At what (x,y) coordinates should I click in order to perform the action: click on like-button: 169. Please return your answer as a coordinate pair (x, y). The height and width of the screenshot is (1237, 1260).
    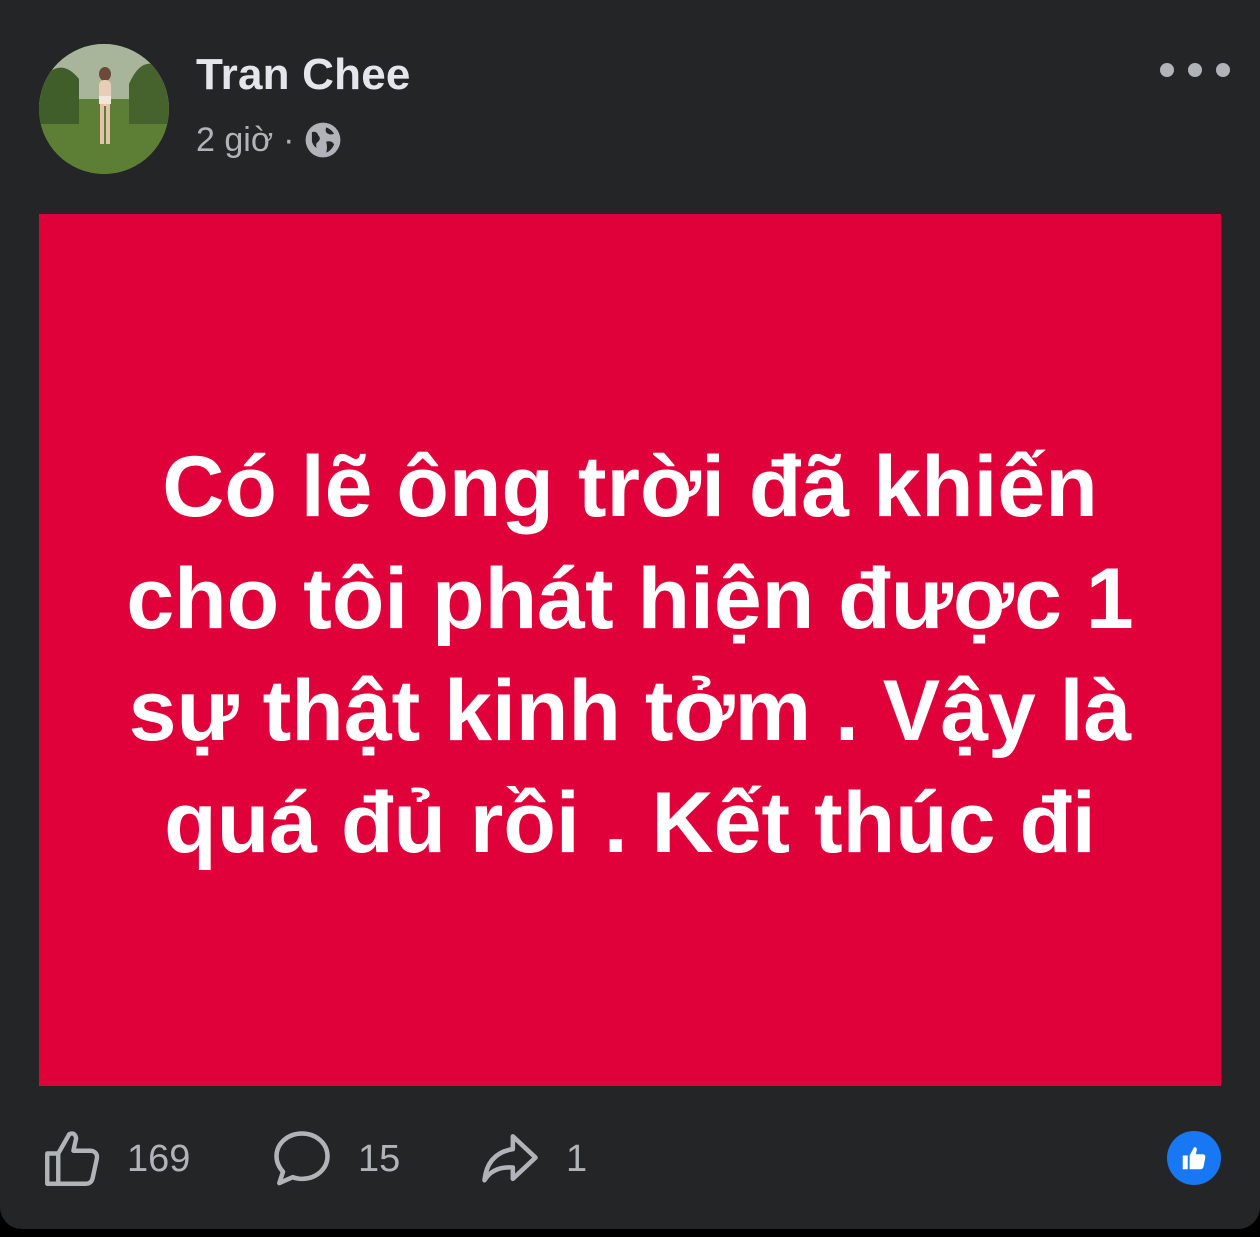
    Looking at the image, I should click on (114, 1159).